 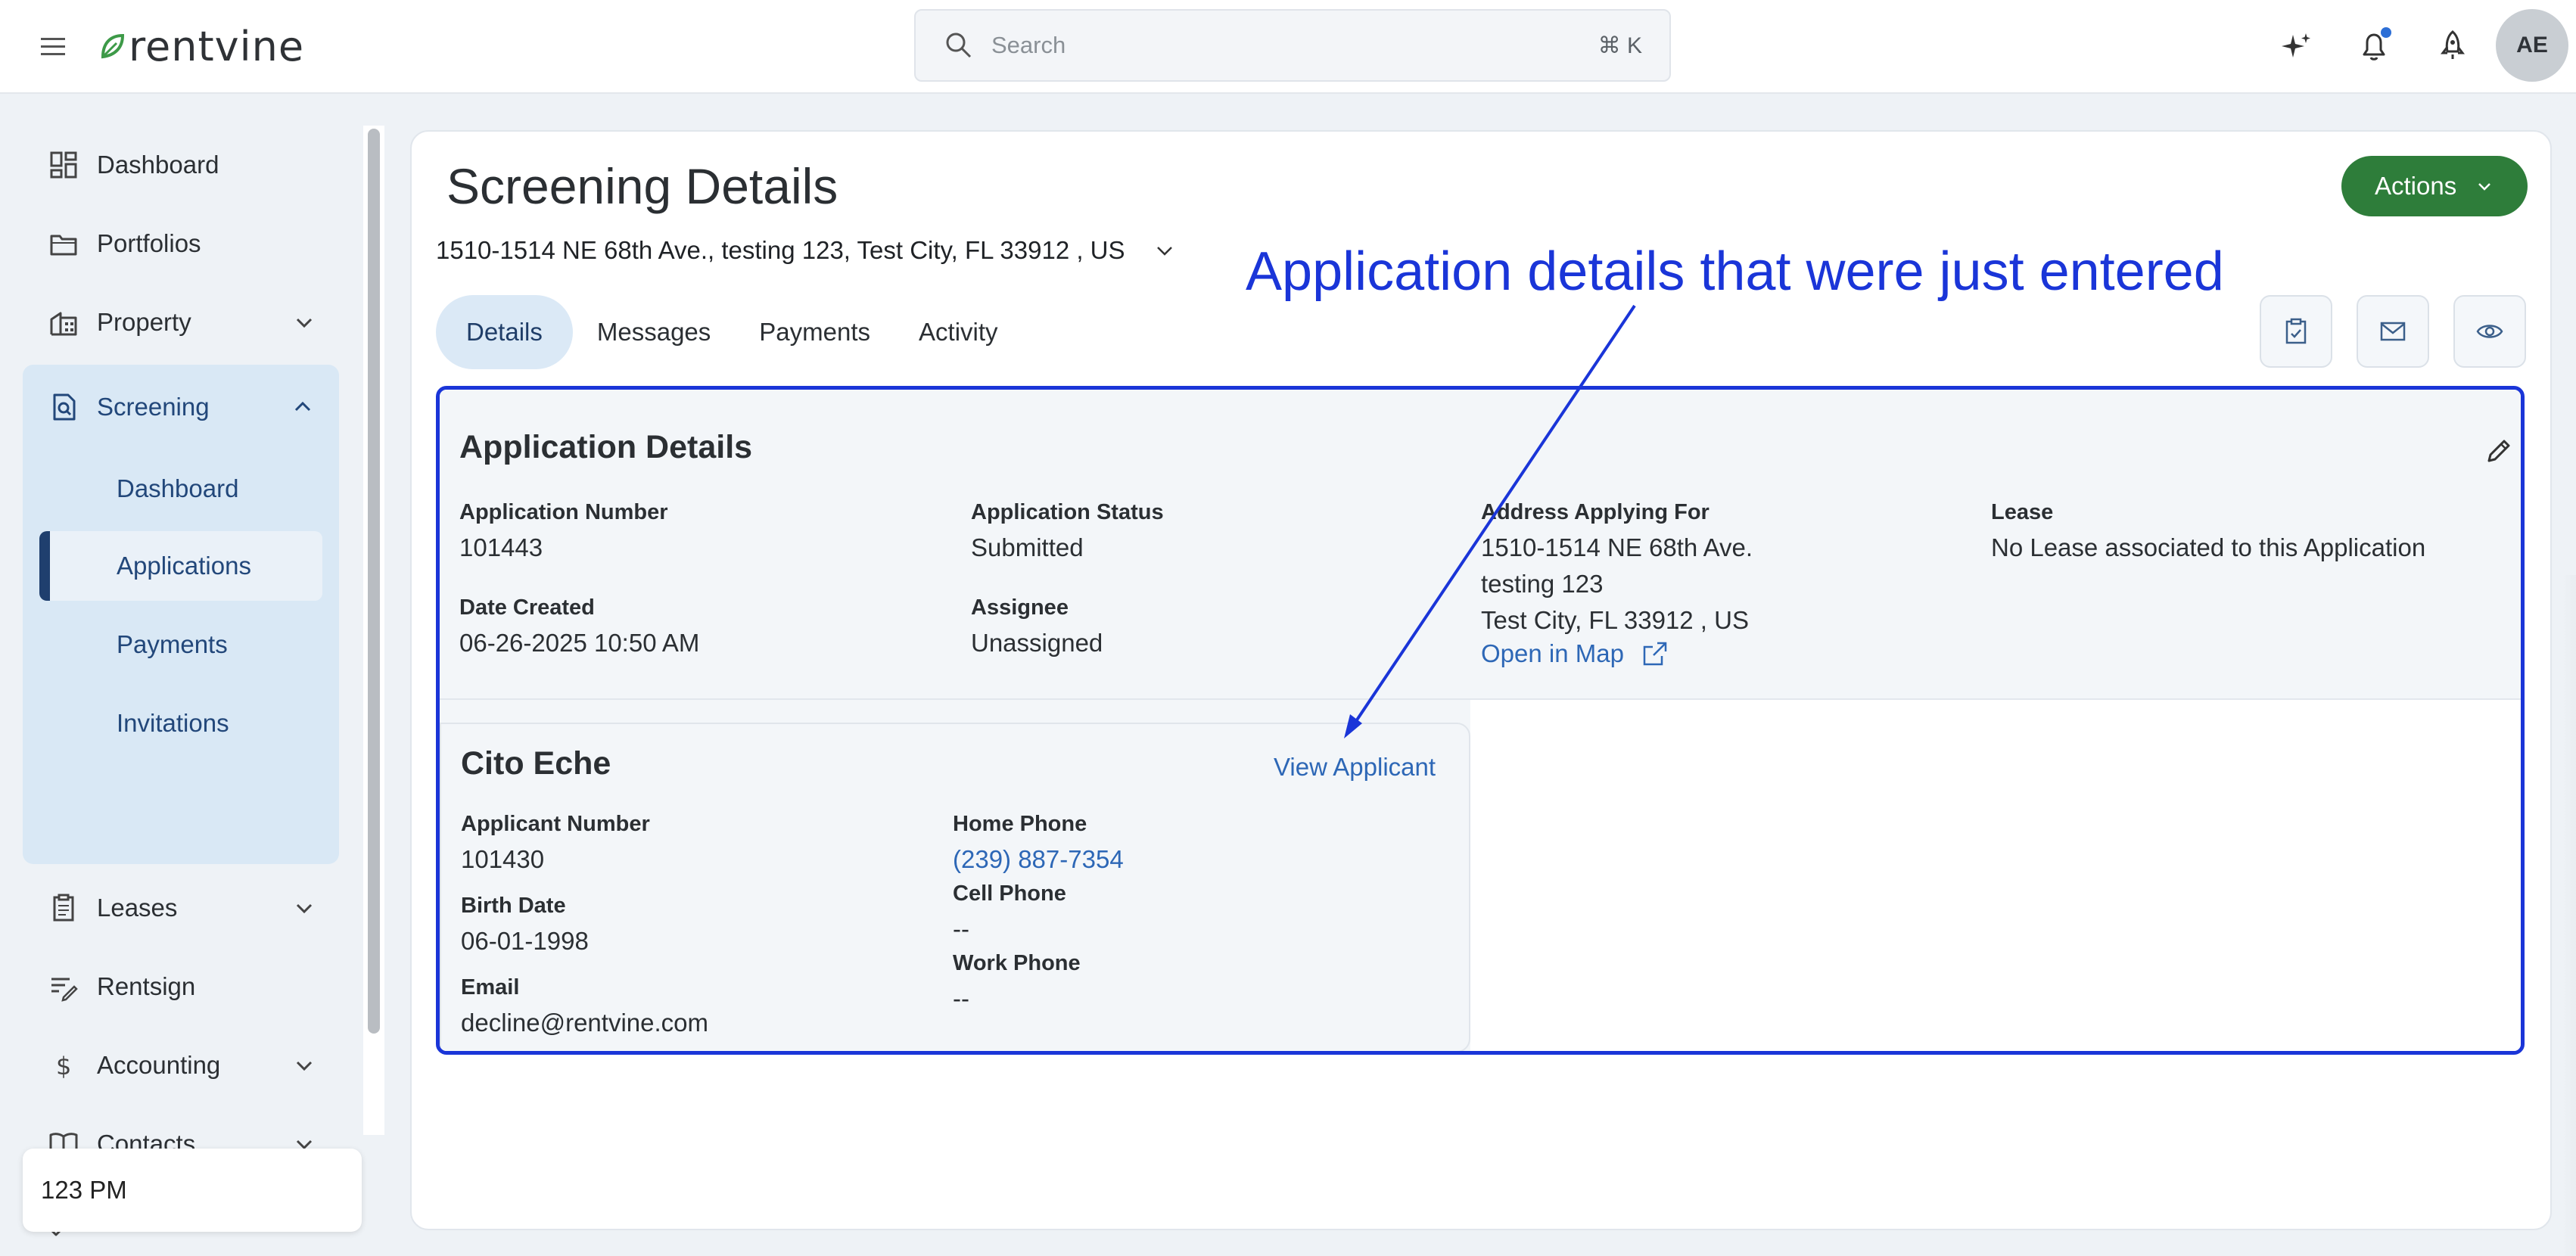 I want to click on clipboard-check-icon, so click(x=2296, y=331).